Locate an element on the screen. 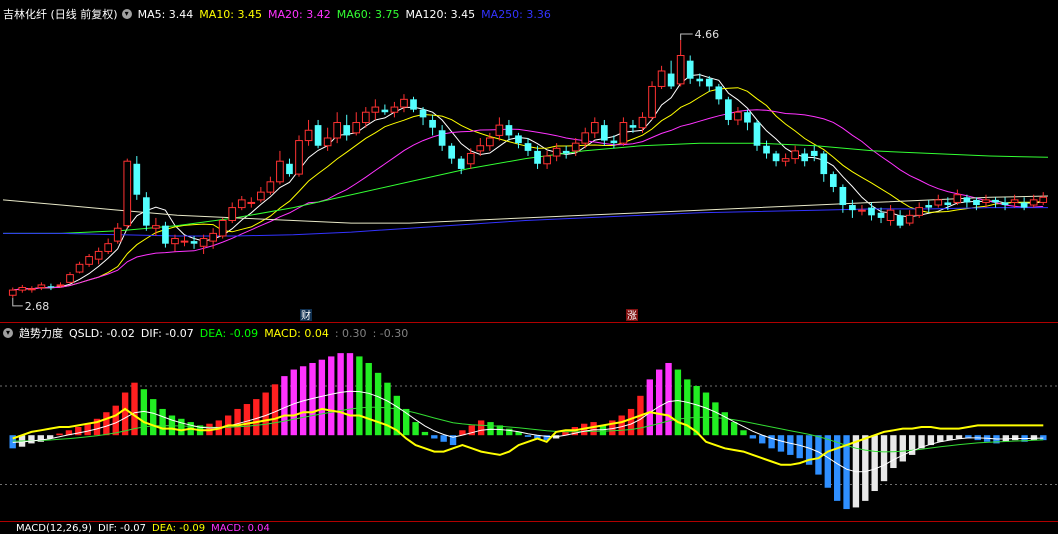 The height and width of the screenshot is (534, 1058). macd-readouts: DIF: -0.07 DEA: -0.09 MACD: 0.04 is located at coordinates (187, 528).